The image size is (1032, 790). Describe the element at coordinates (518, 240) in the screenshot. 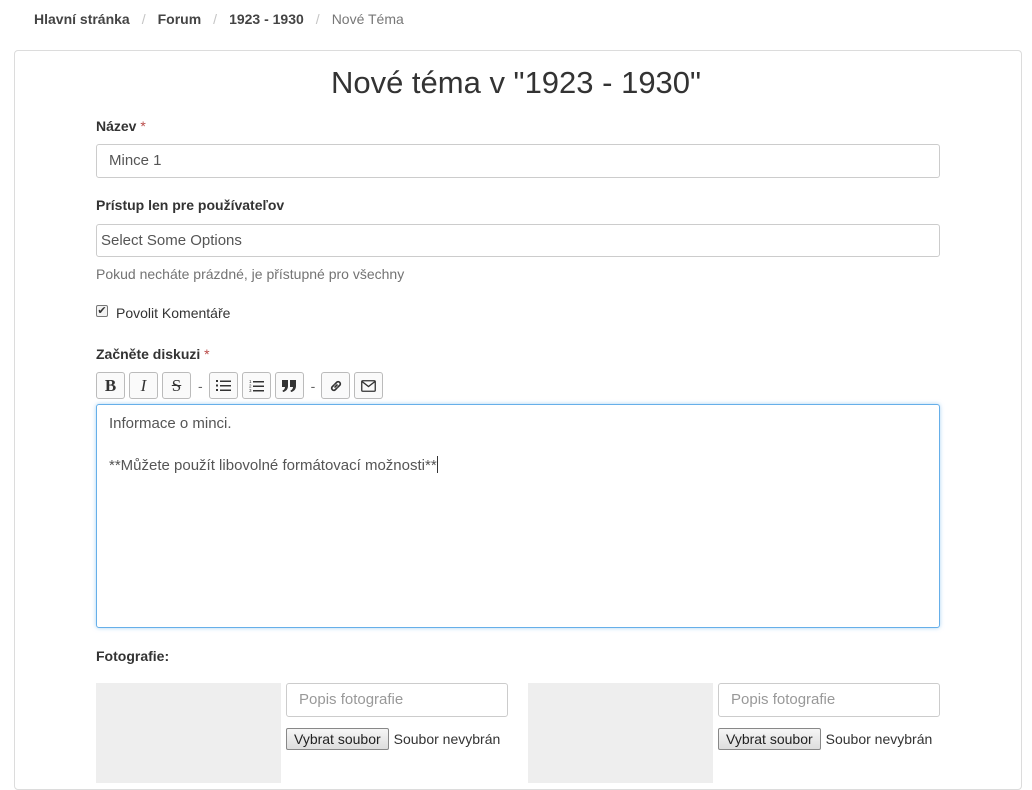

I see `access-multiselect: Select Some Options` at that location.